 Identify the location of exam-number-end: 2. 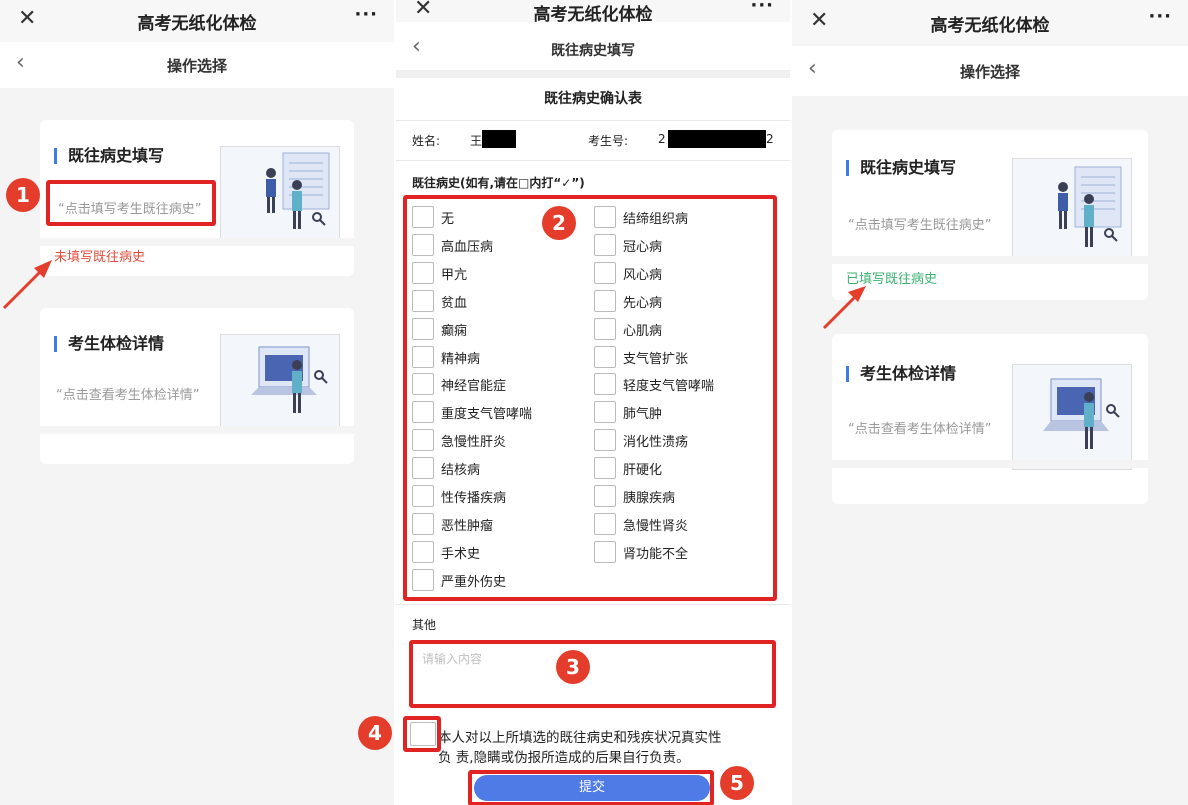
(770, 139).